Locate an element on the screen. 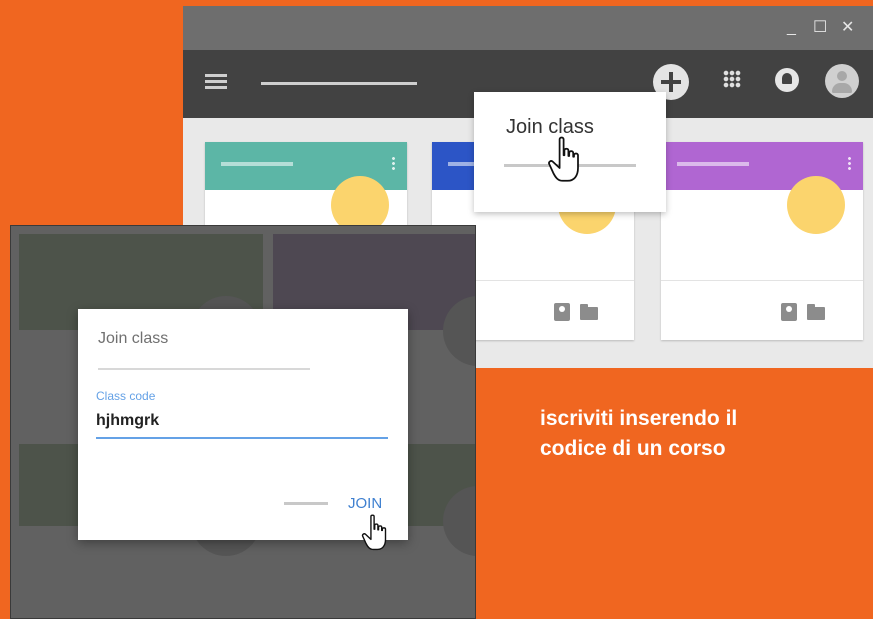  class-card is located at coordinates (762, 241).